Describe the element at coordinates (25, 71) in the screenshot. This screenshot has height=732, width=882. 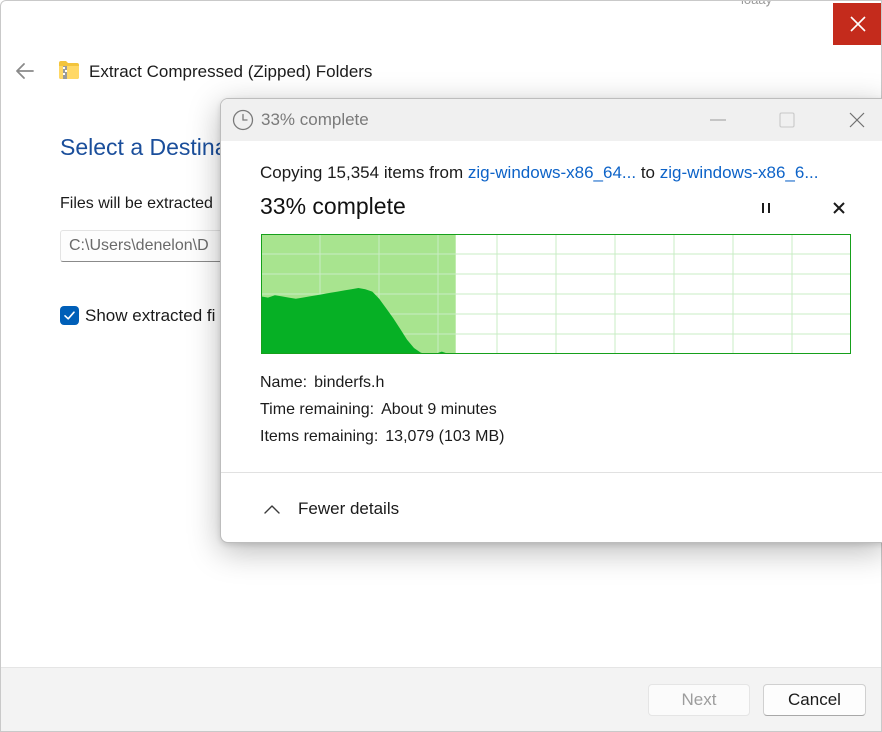
I see `back-arrow-icon` at that location.